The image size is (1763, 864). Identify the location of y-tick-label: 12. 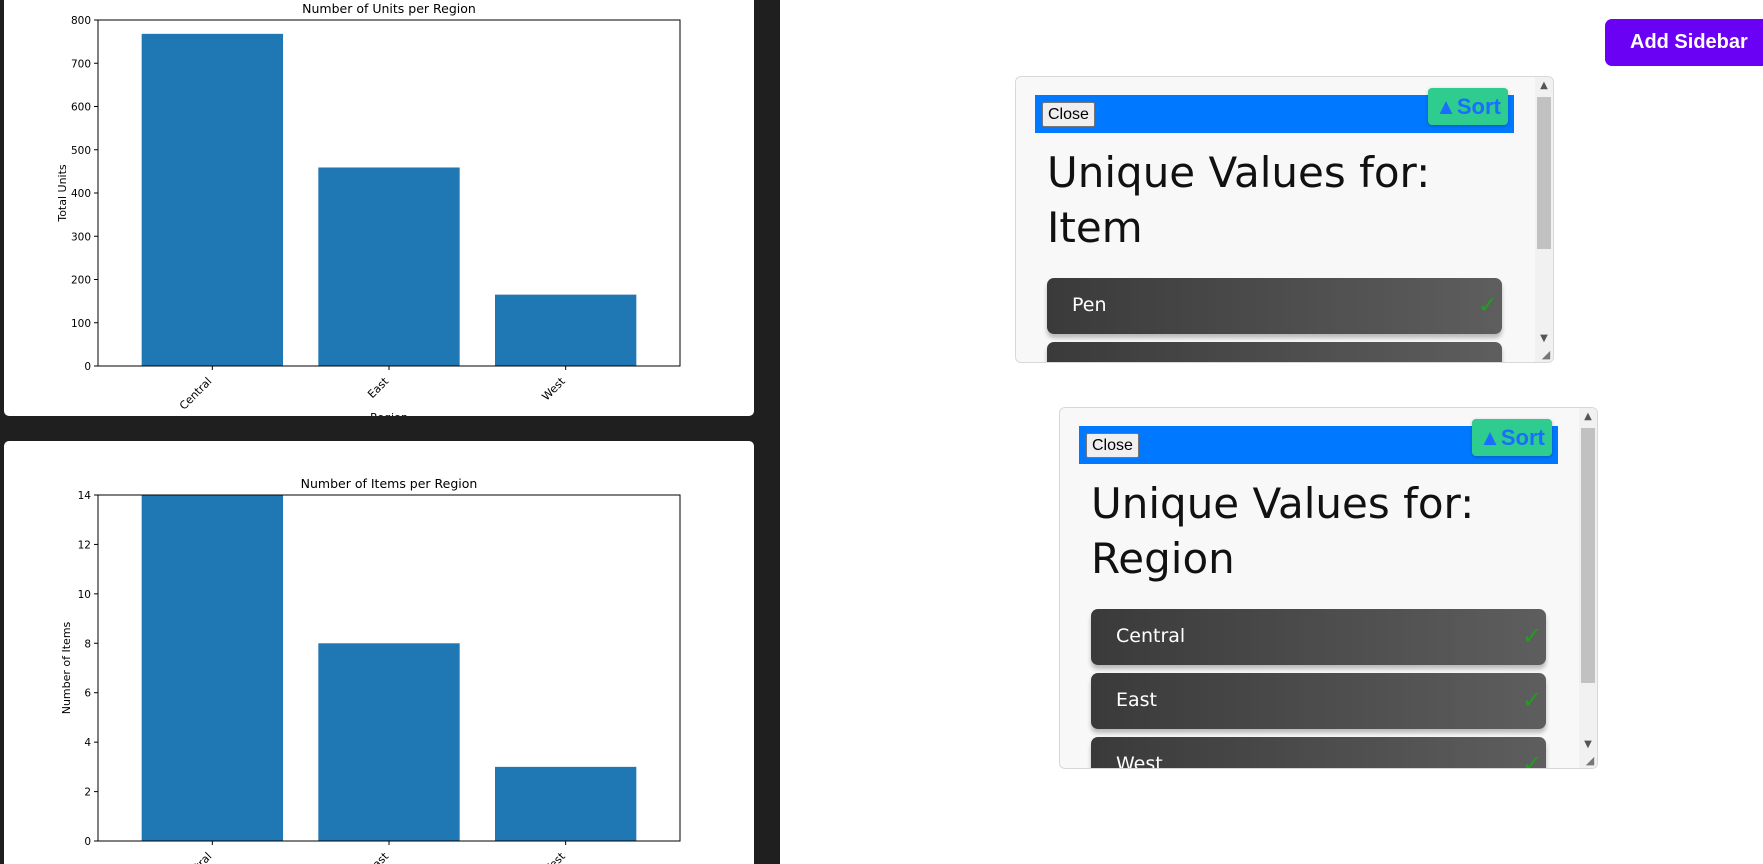
(84, 545).